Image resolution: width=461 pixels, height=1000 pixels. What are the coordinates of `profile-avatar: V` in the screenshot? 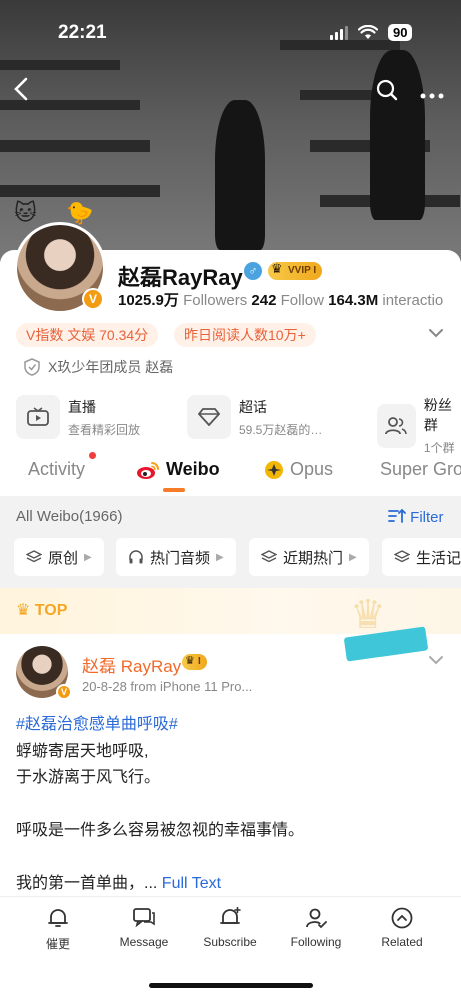 It's located at (60, 268).